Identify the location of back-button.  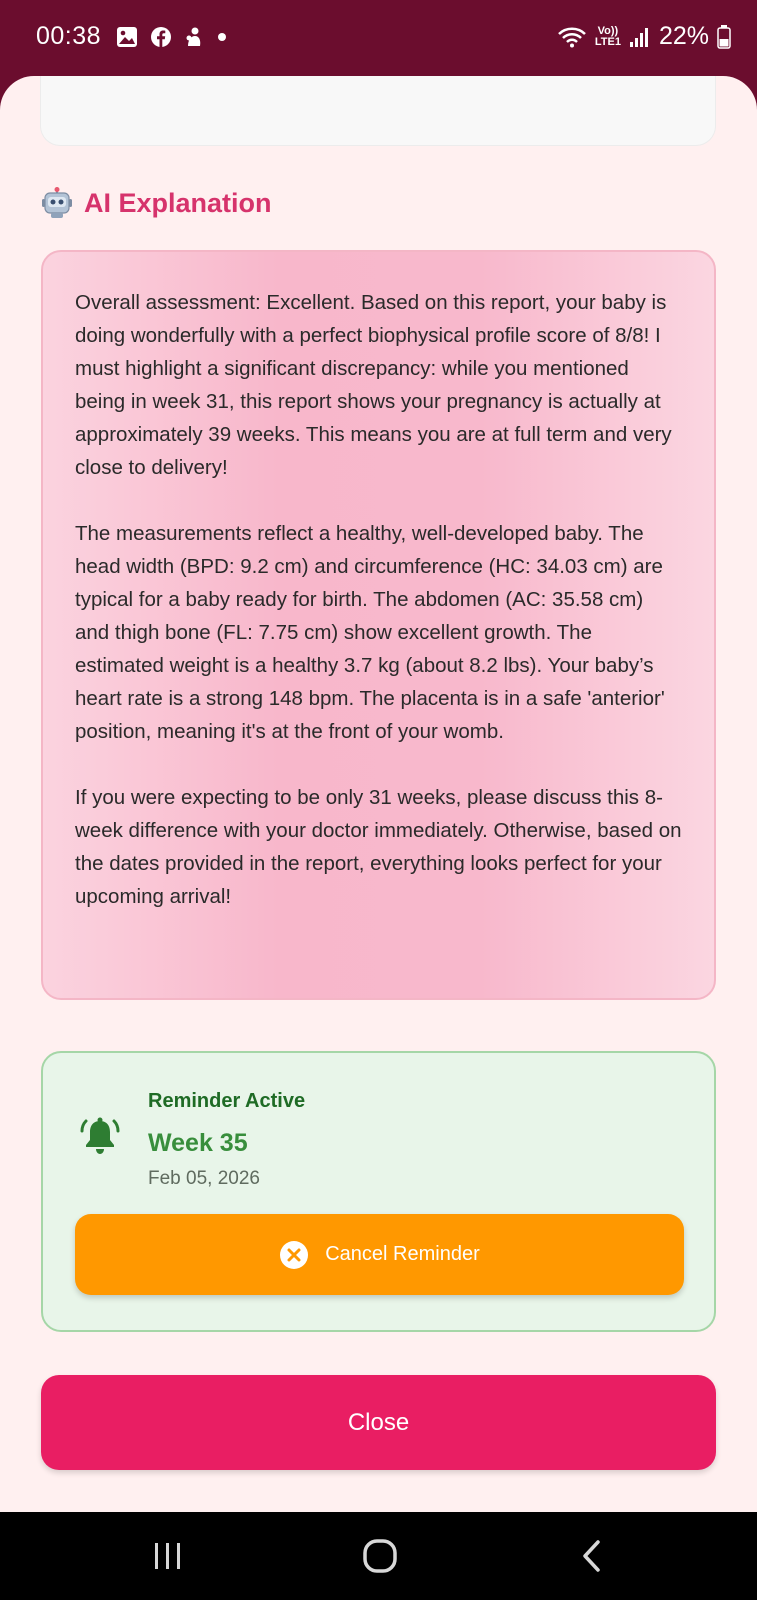
(592, 1556).